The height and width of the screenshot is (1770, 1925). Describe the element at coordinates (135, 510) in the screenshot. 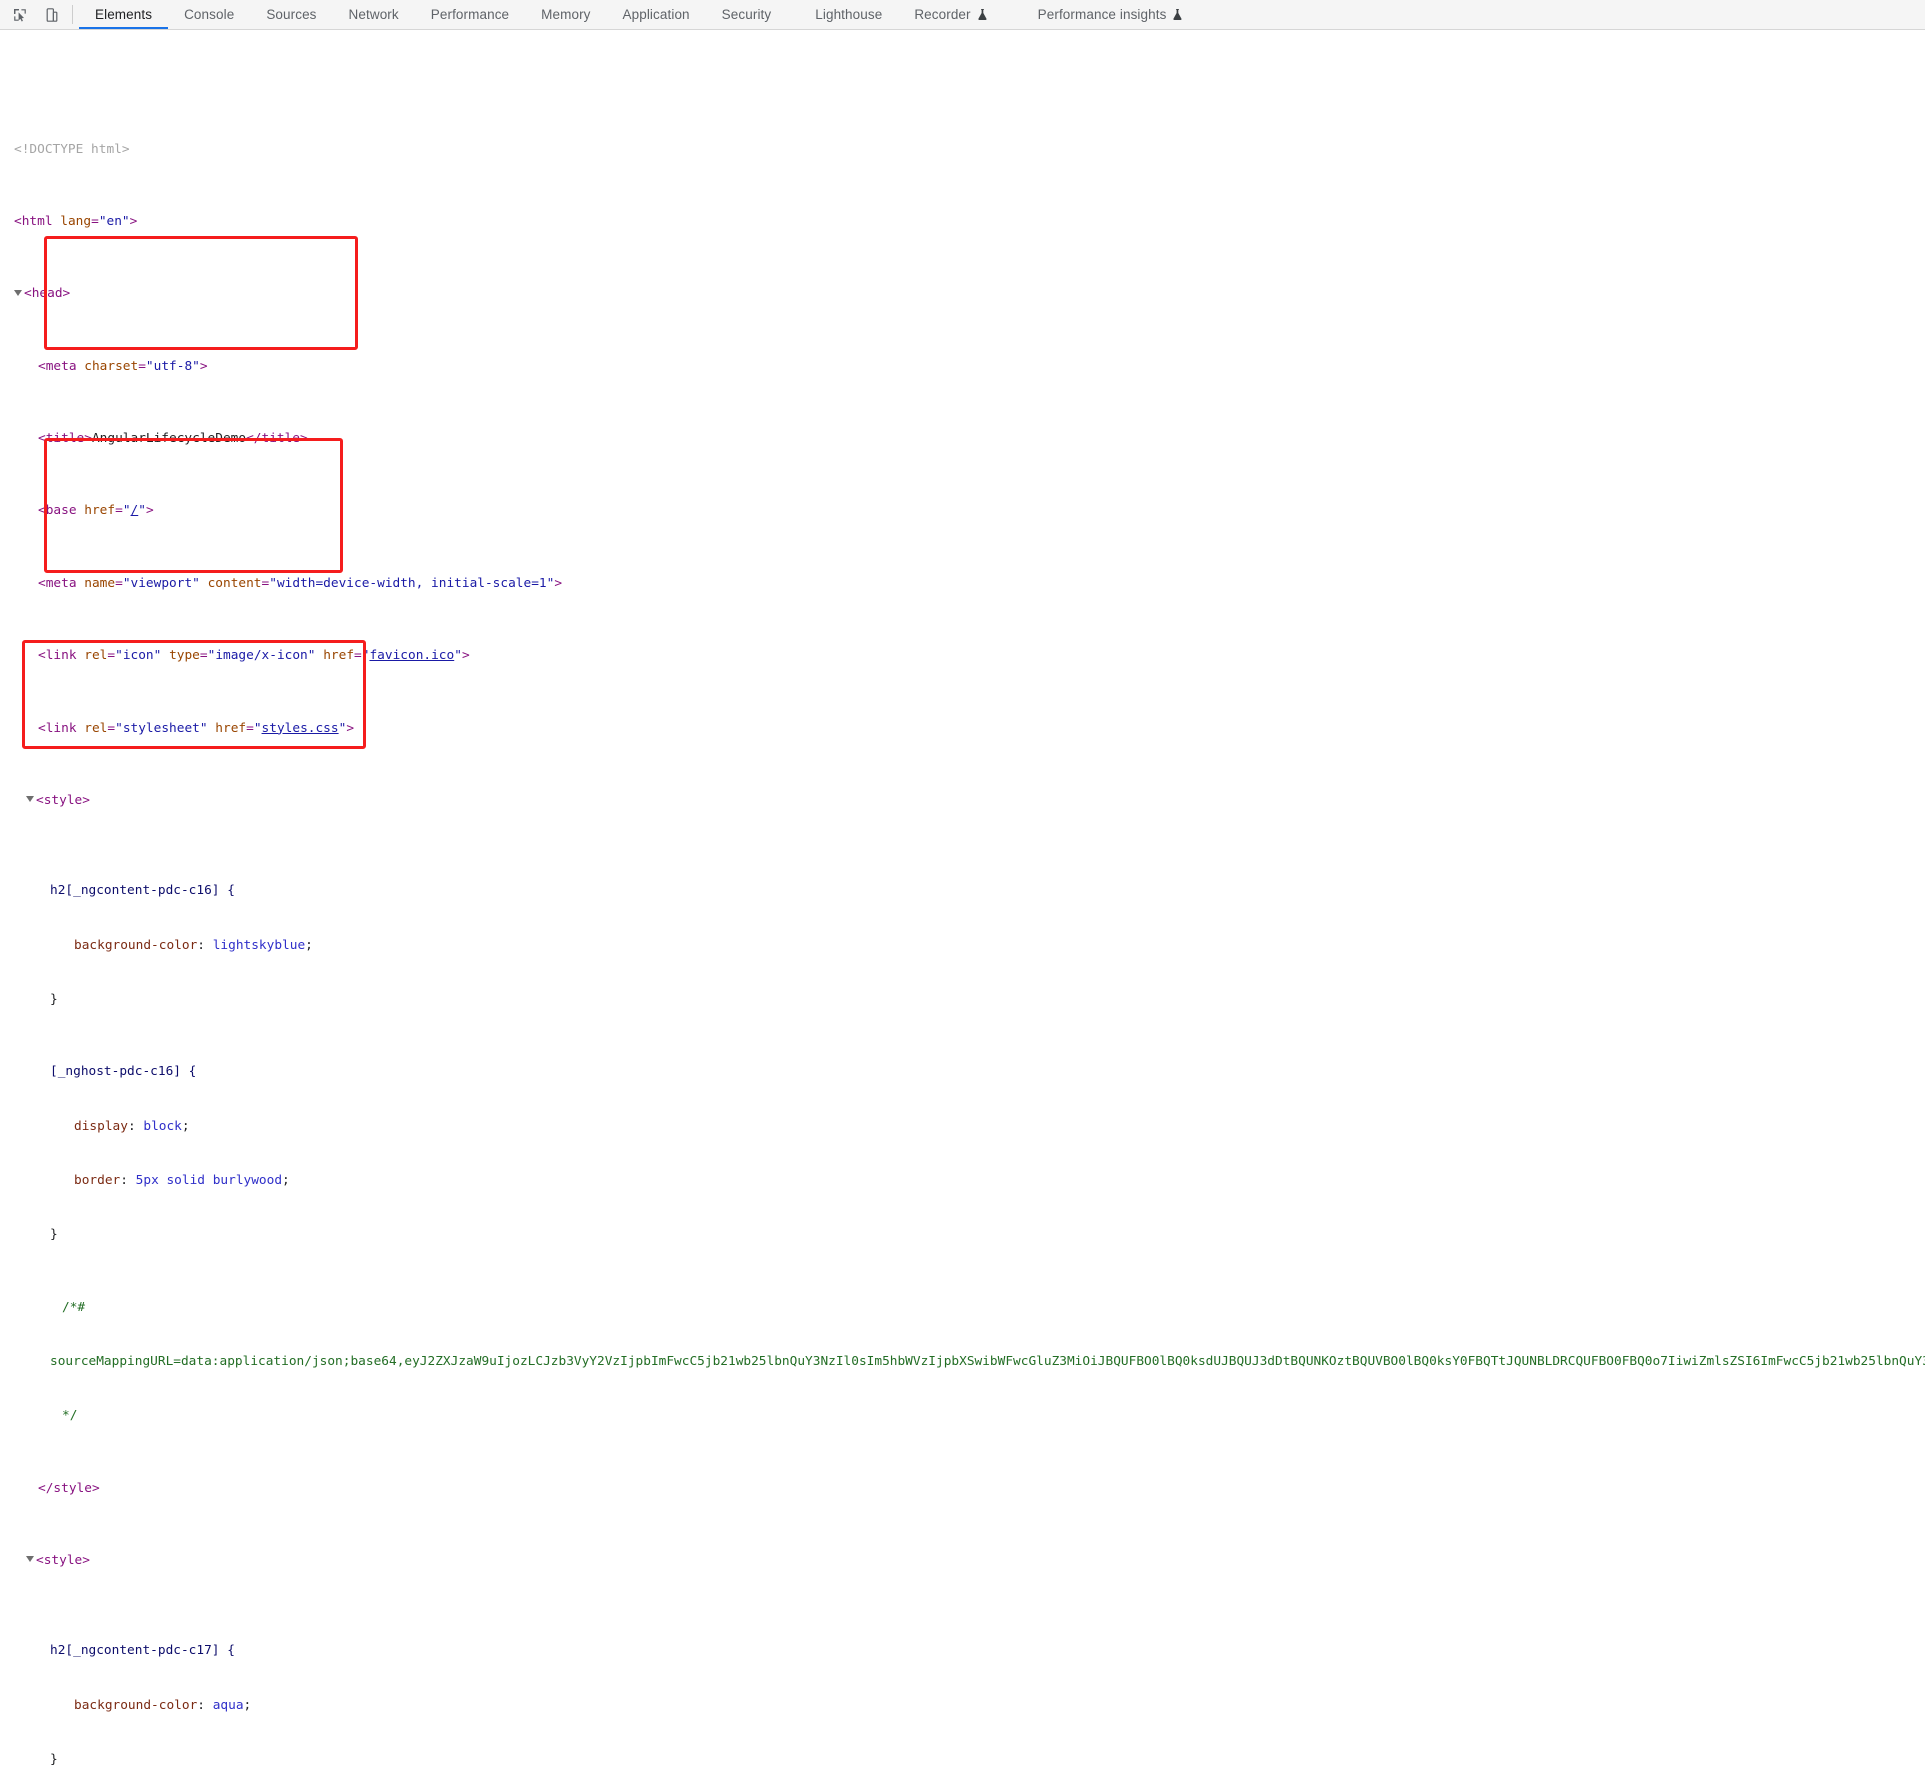

I see `base-href-link: /` at that location.